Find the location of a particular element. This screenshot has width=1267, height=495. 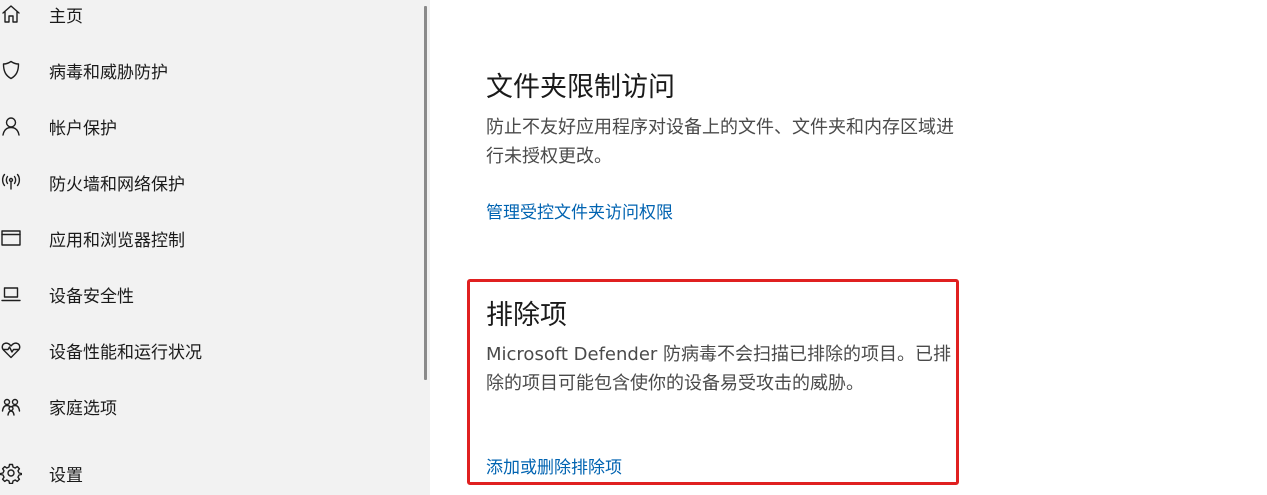

folder-access-title: 文件夹限制访问 is located at coordinates (580, 87).